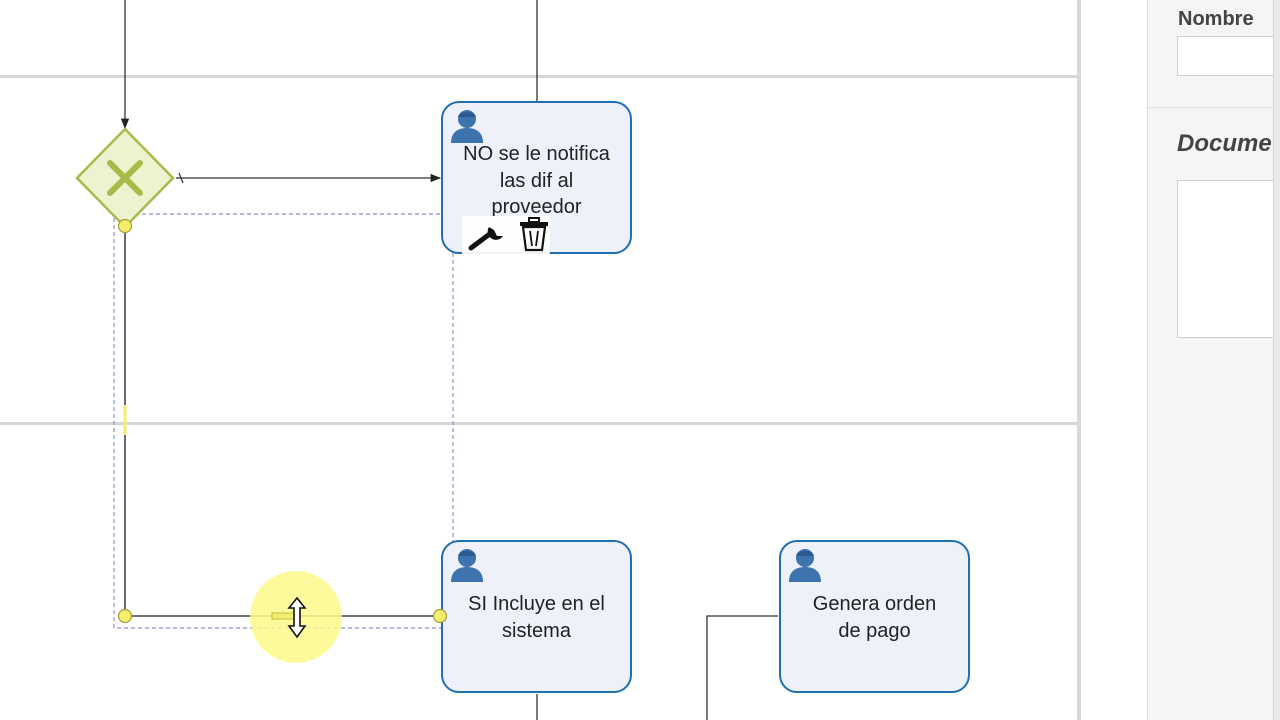 The image size is (1280, 720). I want to click on panel-separator, so click(1214, 107).